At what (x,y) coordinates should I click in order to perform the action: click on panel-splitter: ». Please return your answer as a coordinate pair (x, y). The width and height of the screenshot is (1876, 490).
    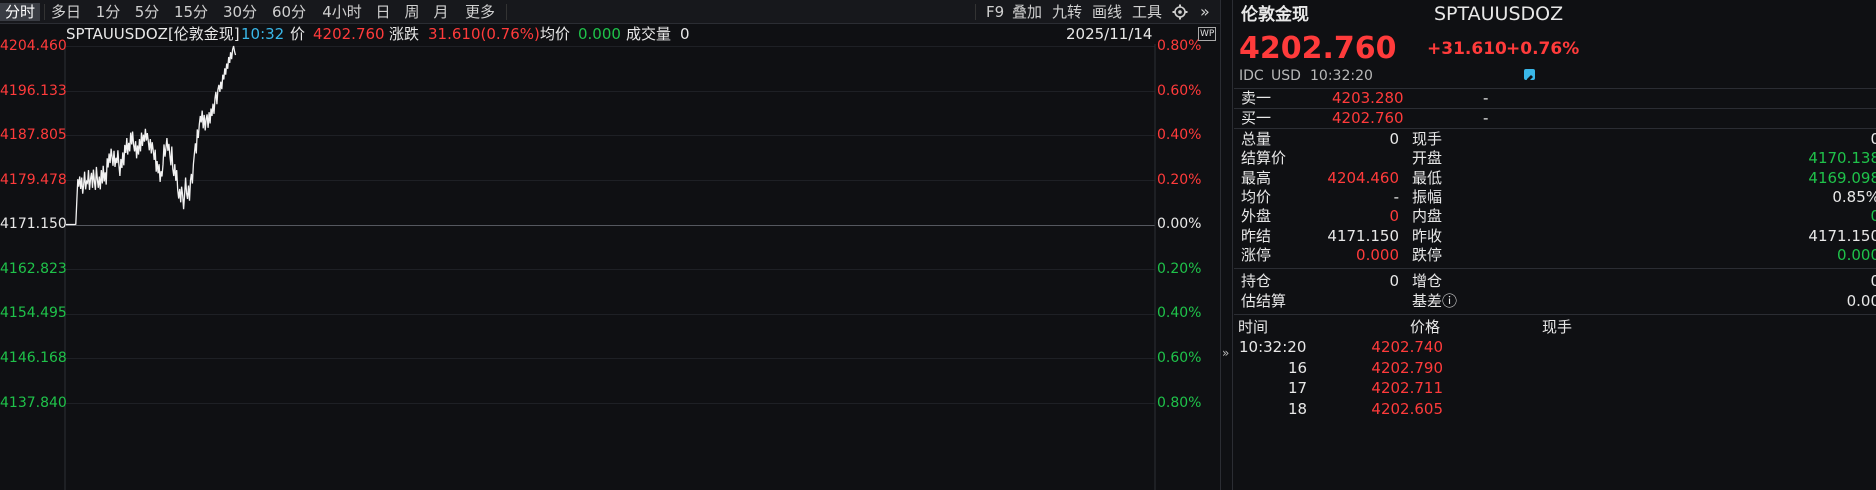
    Looking at the image, I should click on (1226, 245).